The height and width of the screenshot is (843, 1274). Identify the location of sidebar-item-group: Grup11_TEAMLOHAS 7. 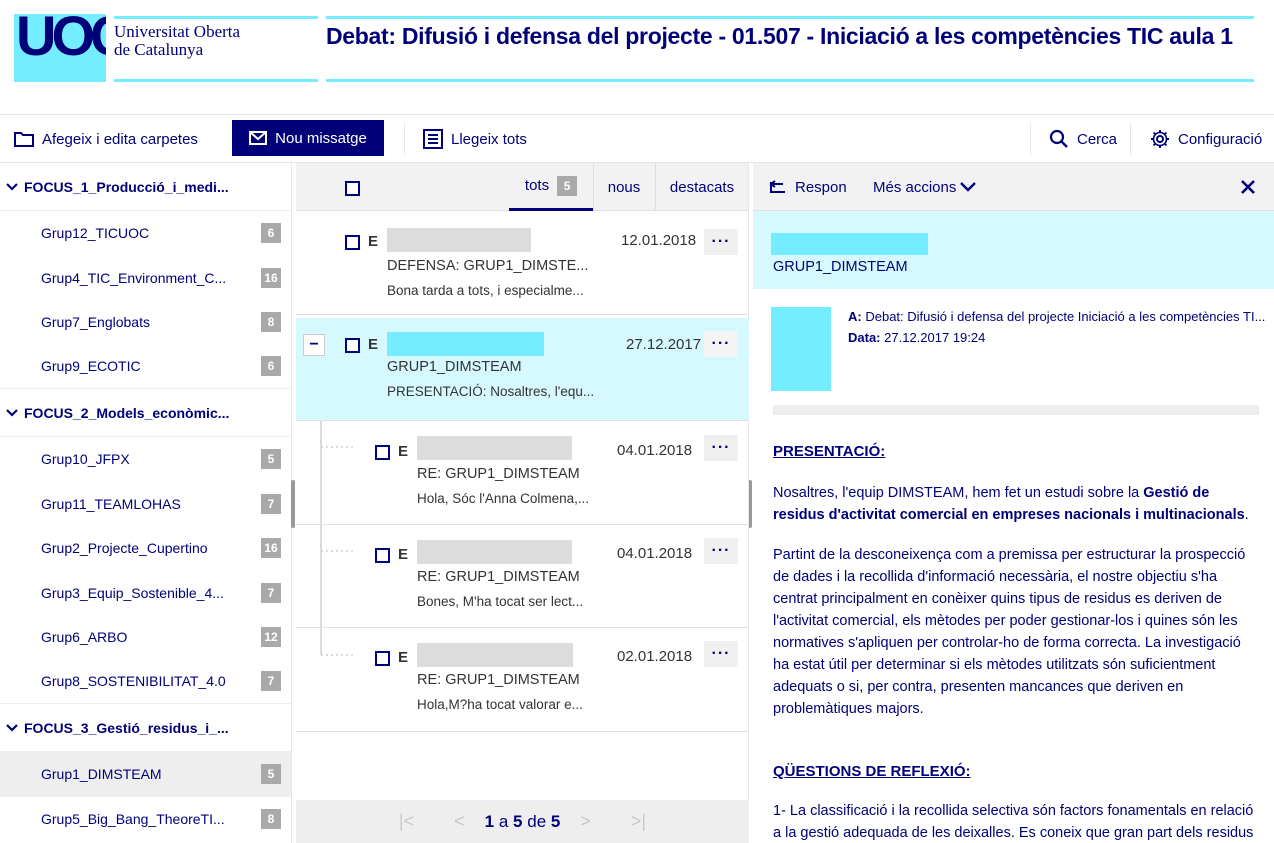
(145, 504).